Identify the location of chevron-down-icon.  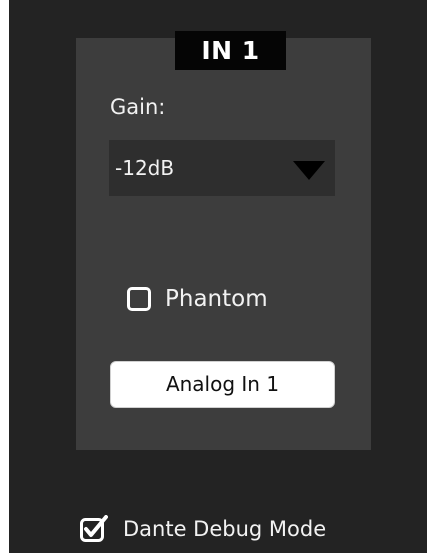
(309, 170).